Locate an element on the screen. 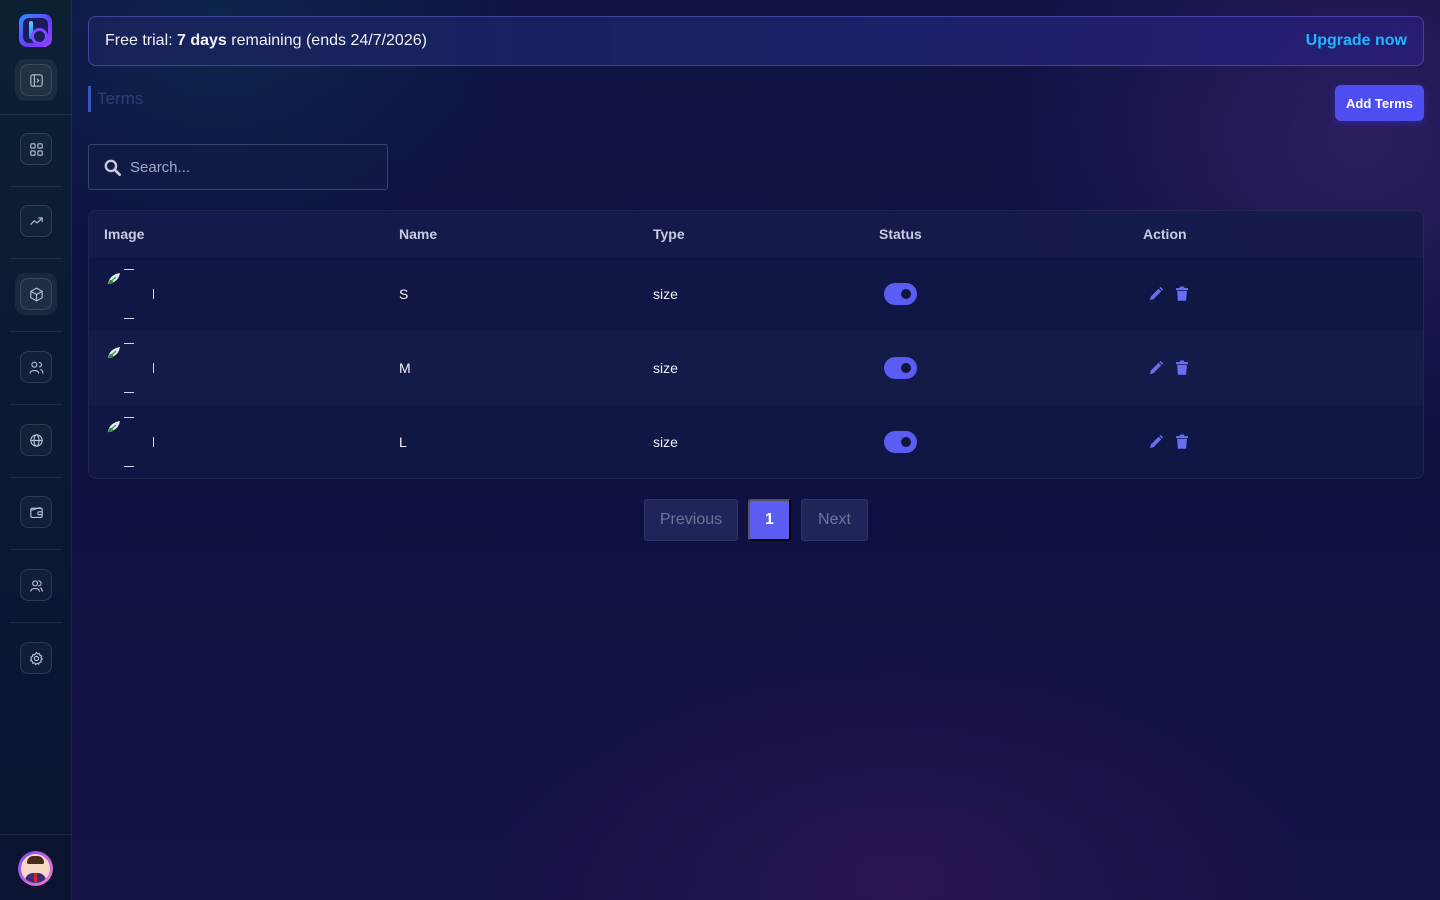 The width and height of the screenshot is (1440, 900). column-header-status: Status is located at coordinates (900, 234).